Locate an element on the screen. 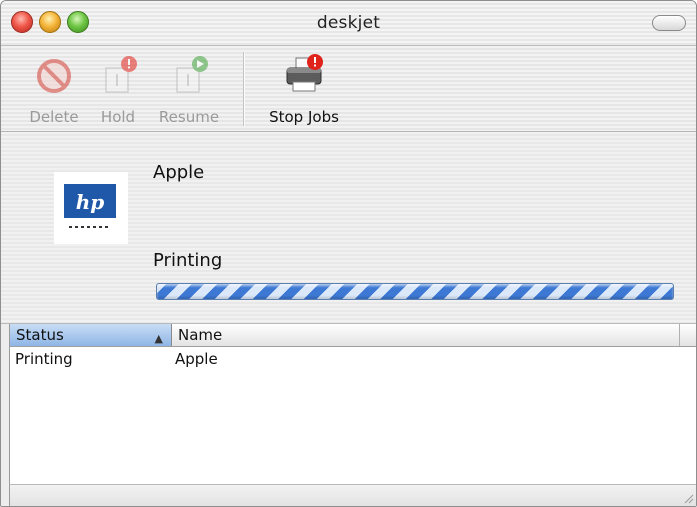 This screenshot has height=507, width=697. printer-logo: hp is located at coordinates (91, 208).